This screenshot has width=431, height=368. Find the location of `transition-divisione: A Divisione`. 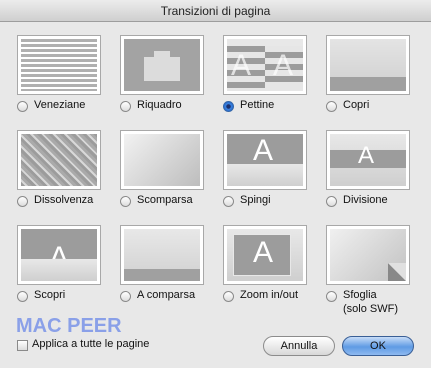

transition-divisione: A Divisione is located at coordinates (376, 178).